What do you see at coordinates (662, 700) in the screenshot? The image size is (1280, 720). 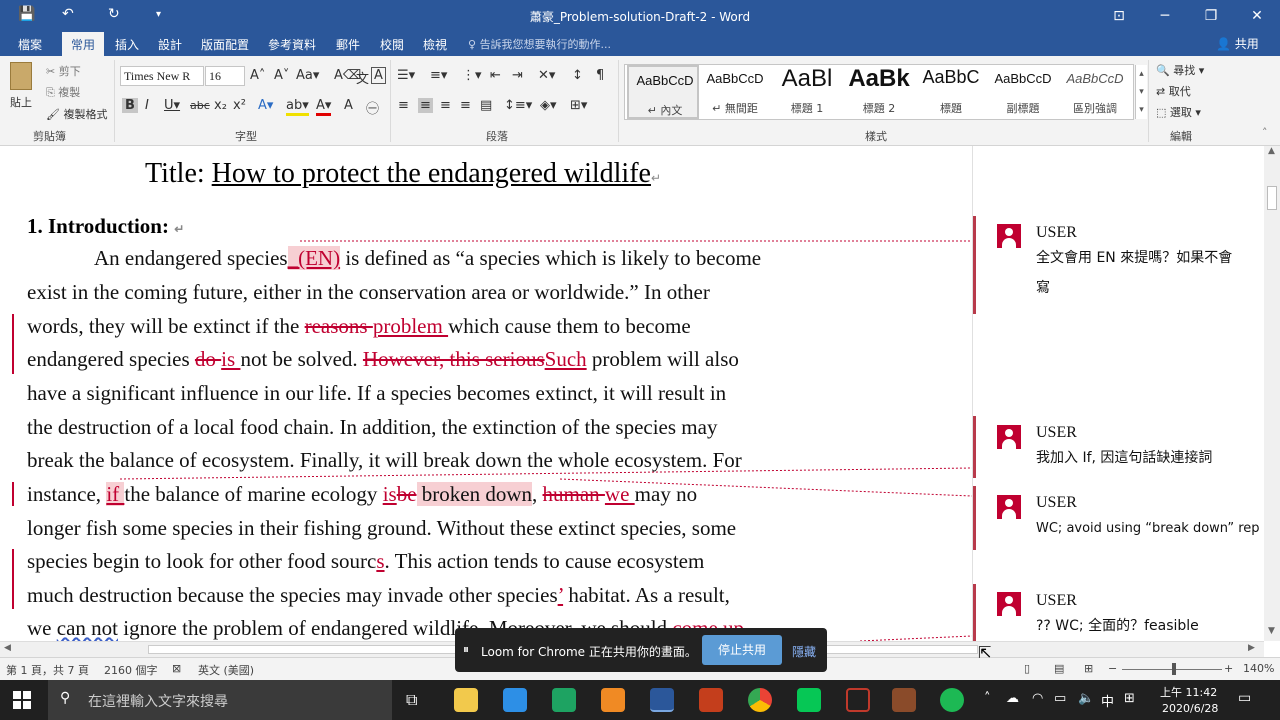 I see `word-icon` at bounding box center [662, 700].